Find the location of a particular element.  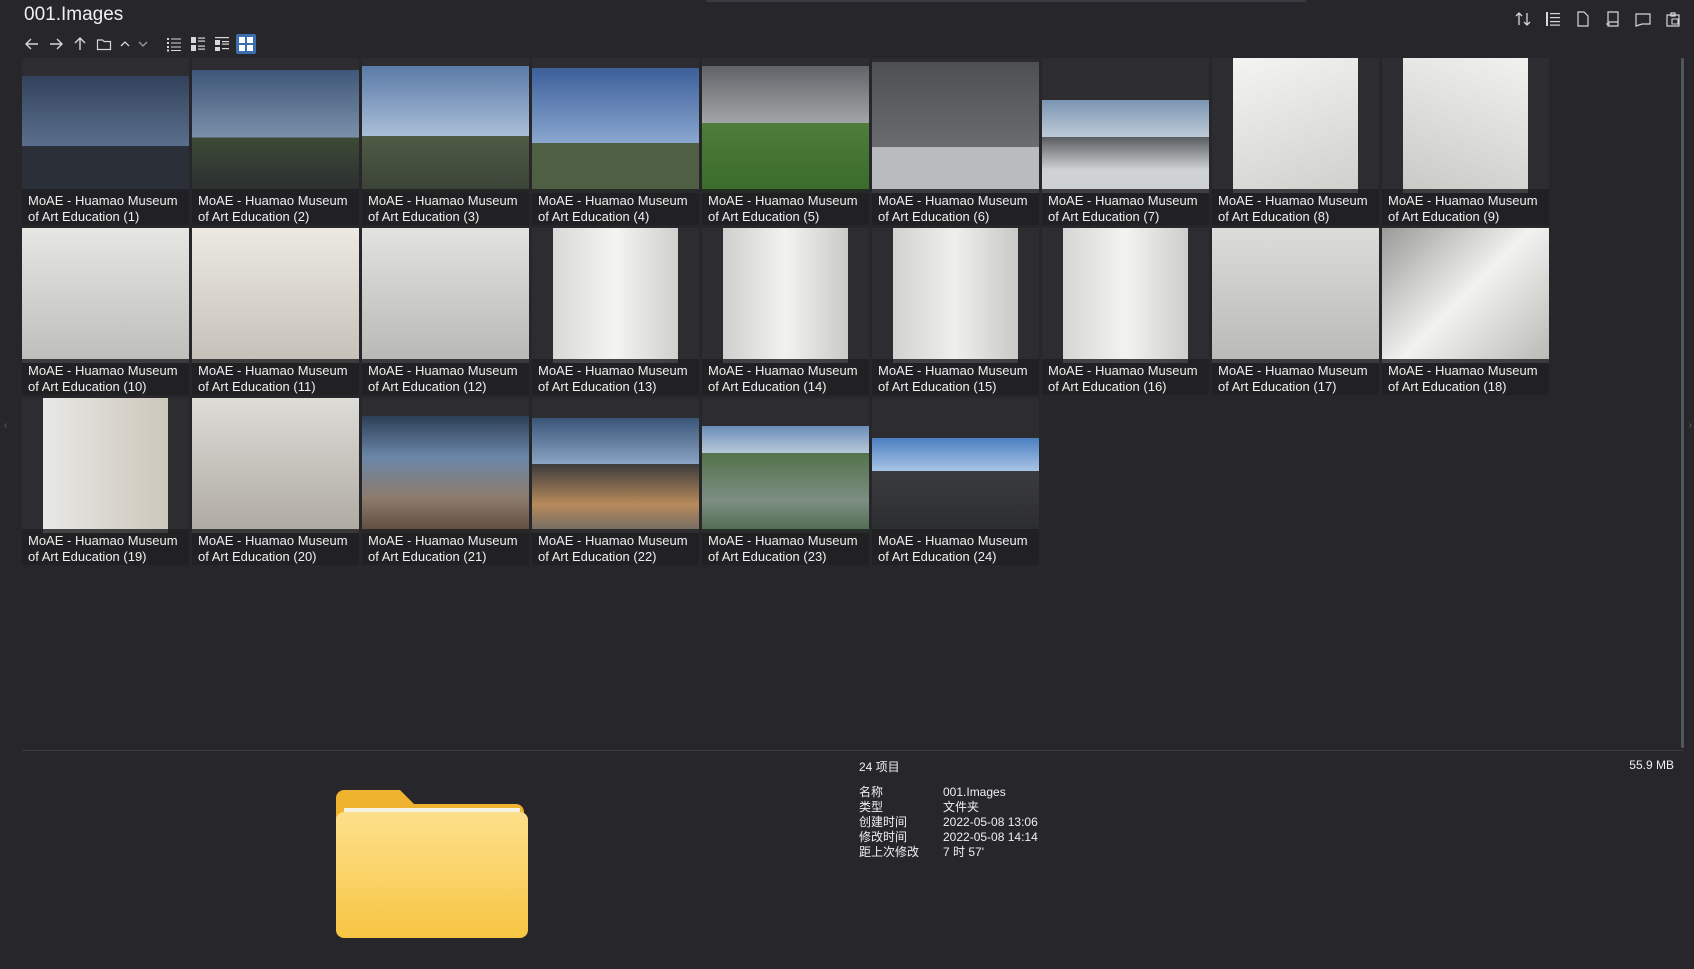

property-value: 001.Images is located at coordinates (974, 792).